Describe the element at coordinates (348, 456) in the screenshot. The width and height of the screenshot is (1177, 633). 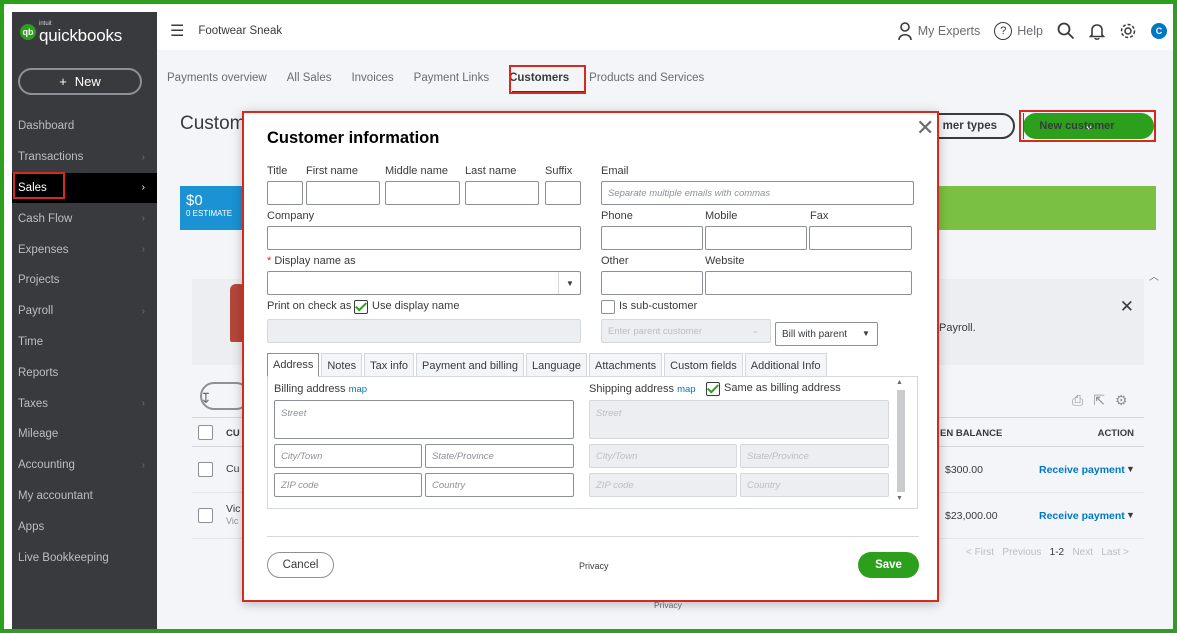
I see `billing-city-field: City/Town` at that location.